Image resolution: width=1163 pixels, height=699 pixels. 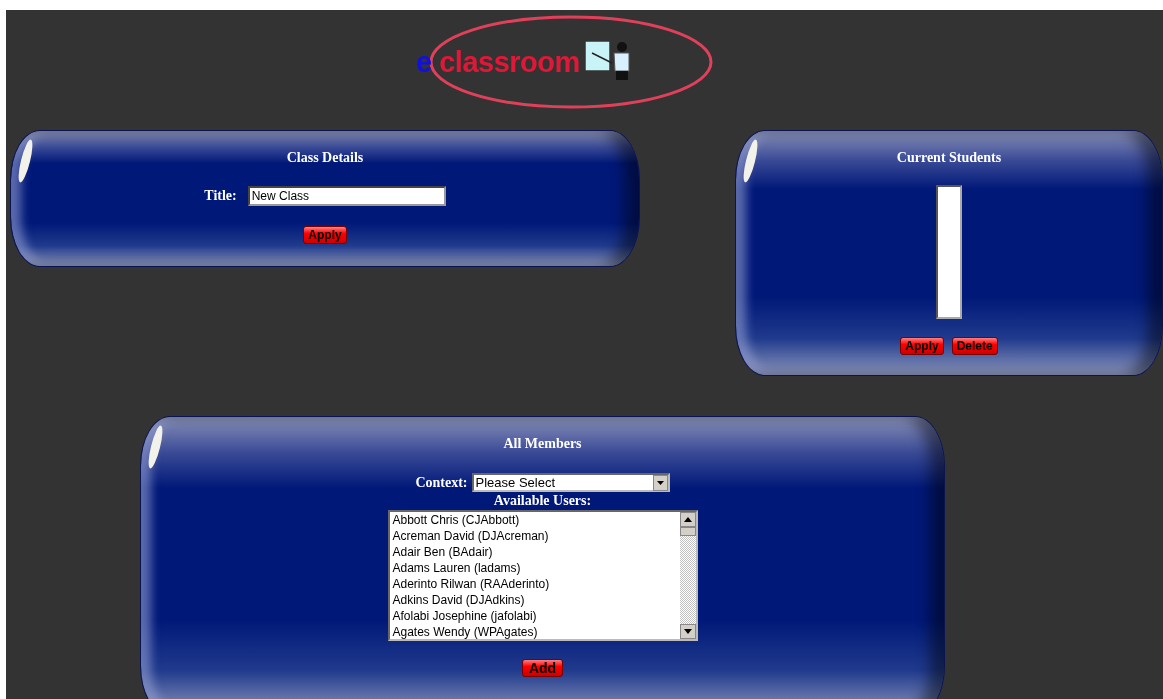 I want to click on user-item: Adams Lauren (ladams), so click(x=534, y=568).